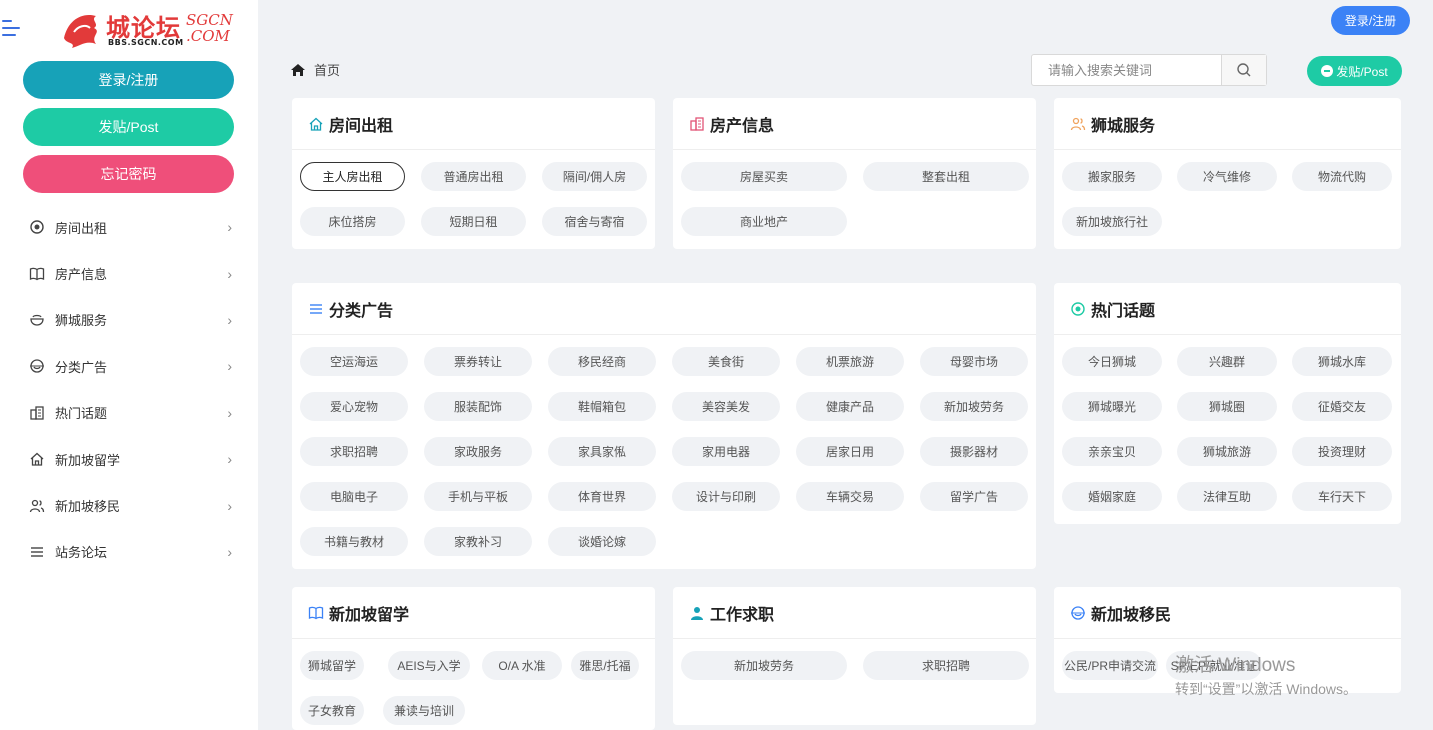  What do you see at coordinates (478, 496) in the screenshot?
I see `tag-link: 手机与平板` at bounding box center [478, 496].